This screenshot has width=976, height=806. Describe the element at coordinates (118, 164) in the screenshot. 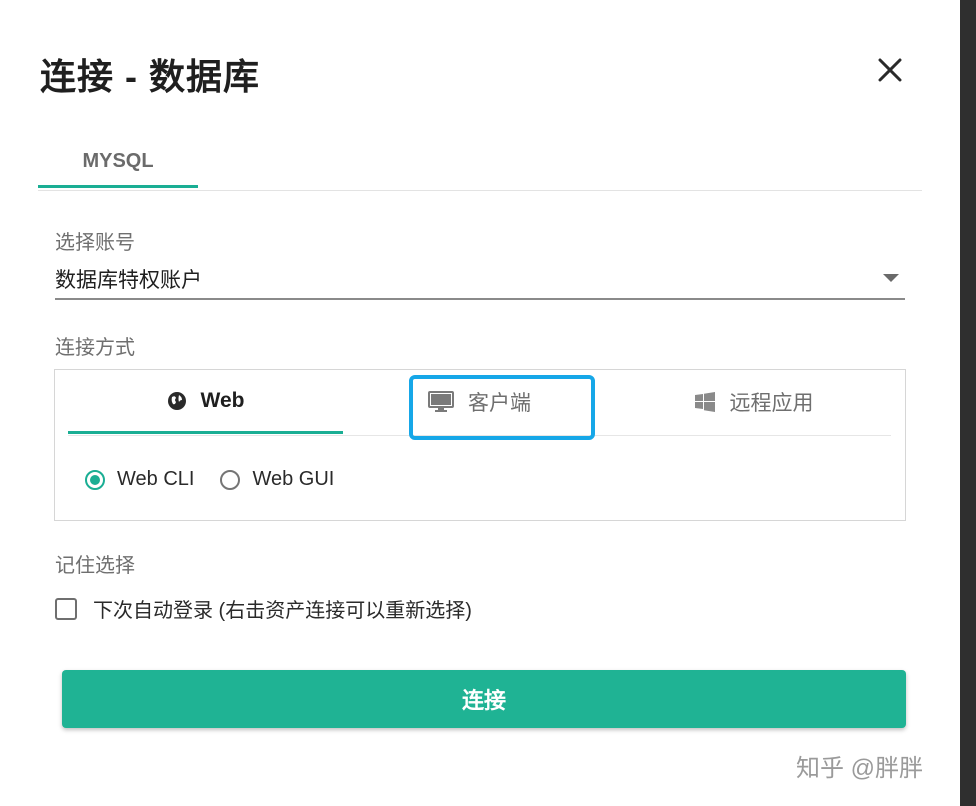

I see `tab-mysql: MYSQL` at that location.